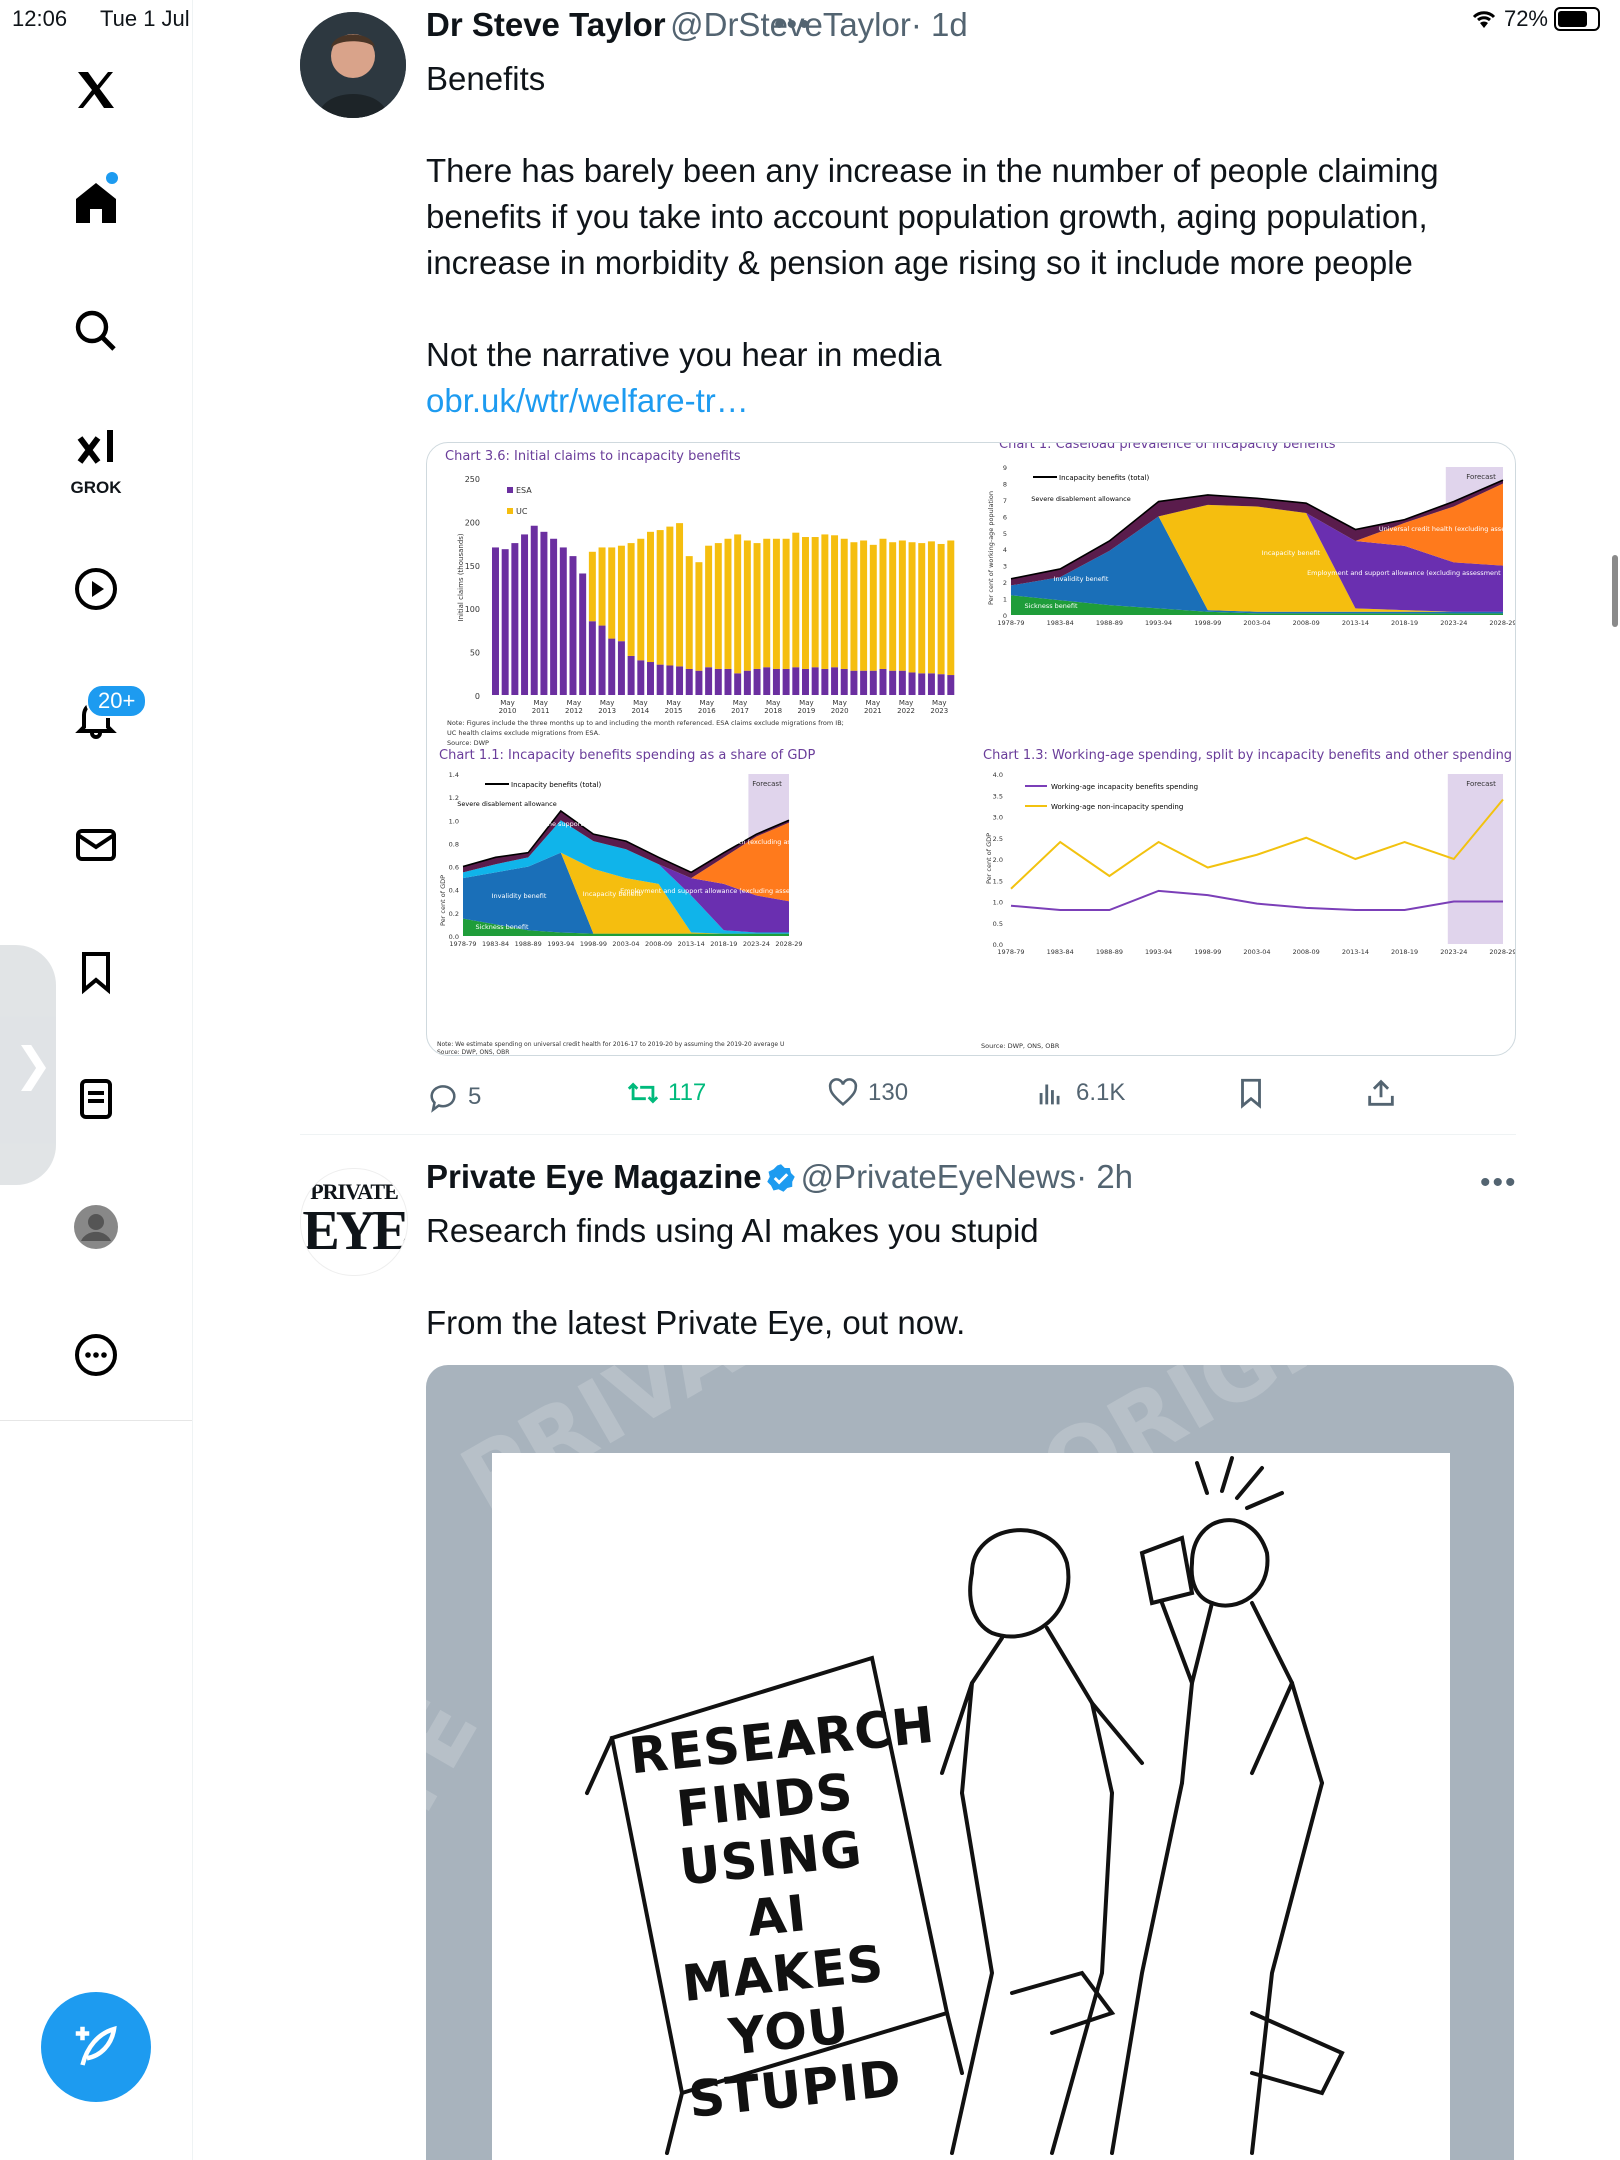 The image size is (1620, 2160). Describe the element at coordinates (510, 511) in the screenshot. I see `legend-swatch-uc` at that location.